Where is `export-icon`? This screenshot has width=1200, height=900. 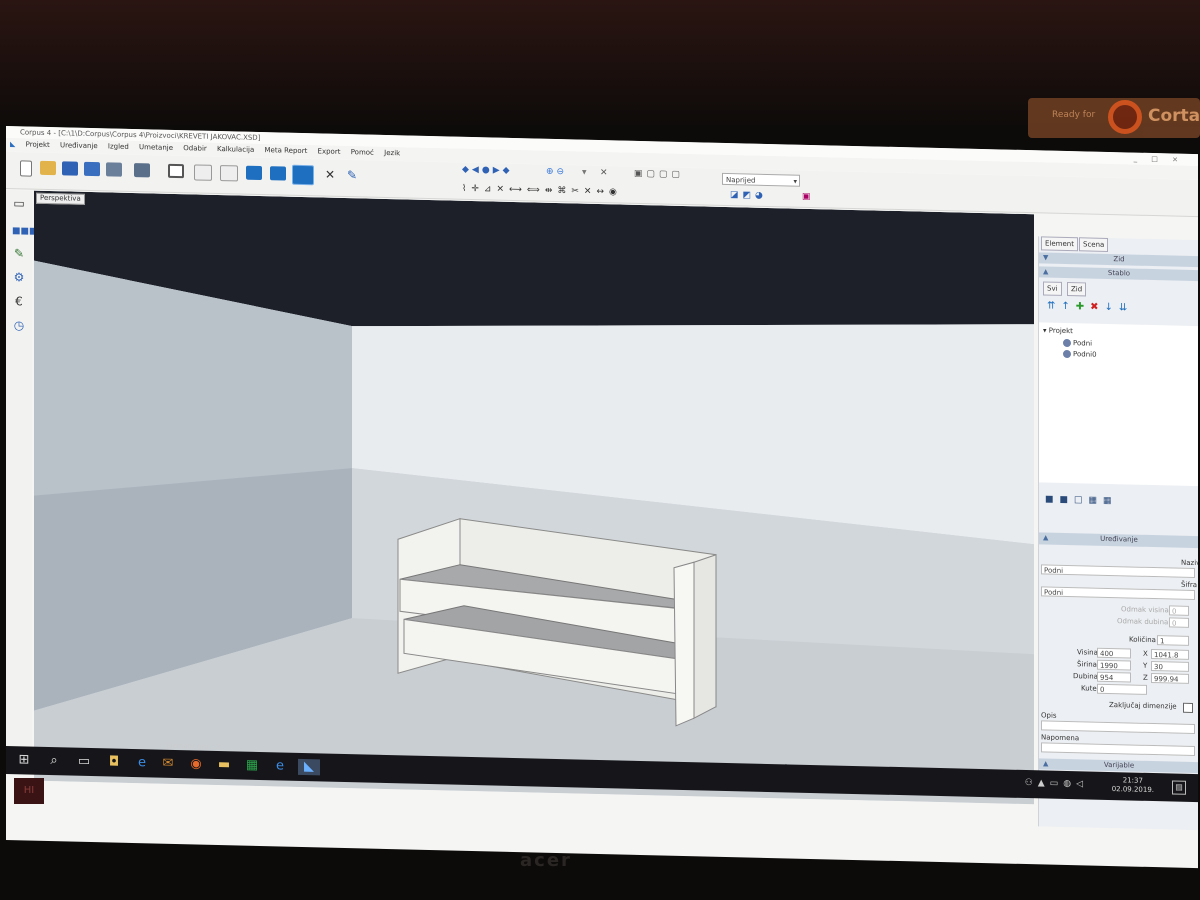
export-icon is located at coordinates (114, 169).